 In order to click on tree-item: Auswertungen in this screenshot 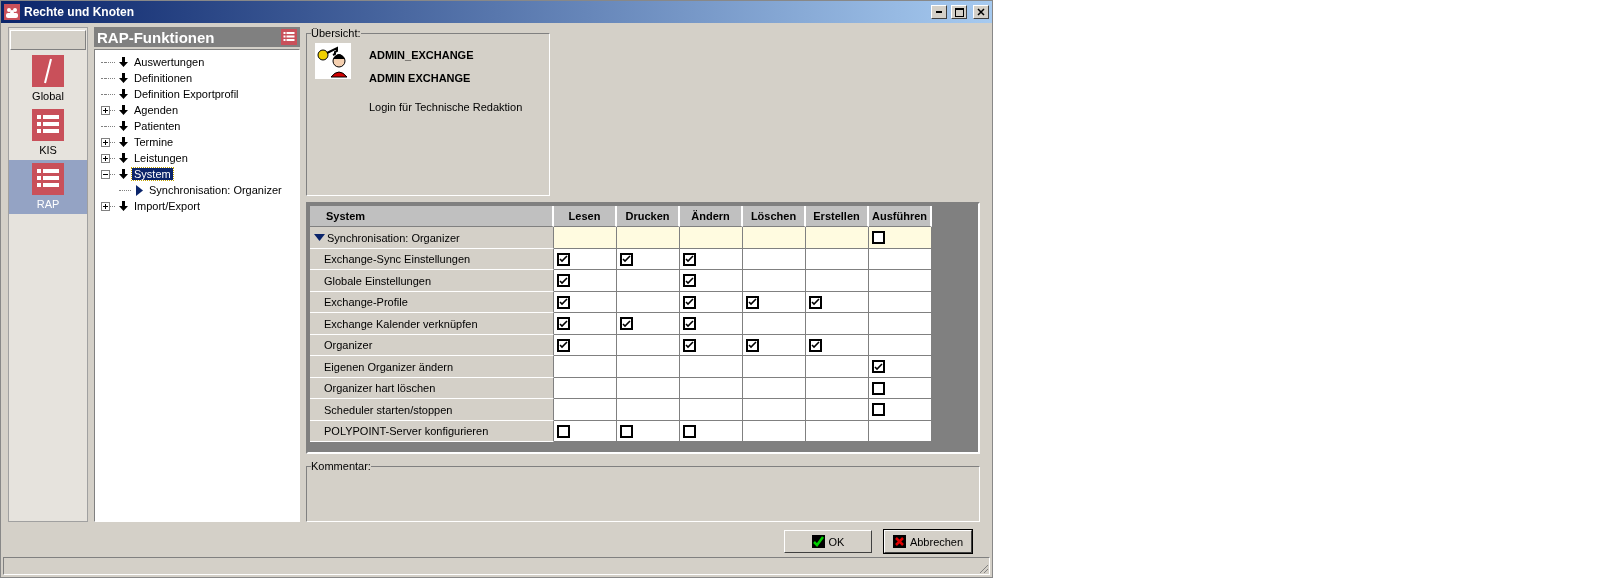, I will do `click(169, 62)`.